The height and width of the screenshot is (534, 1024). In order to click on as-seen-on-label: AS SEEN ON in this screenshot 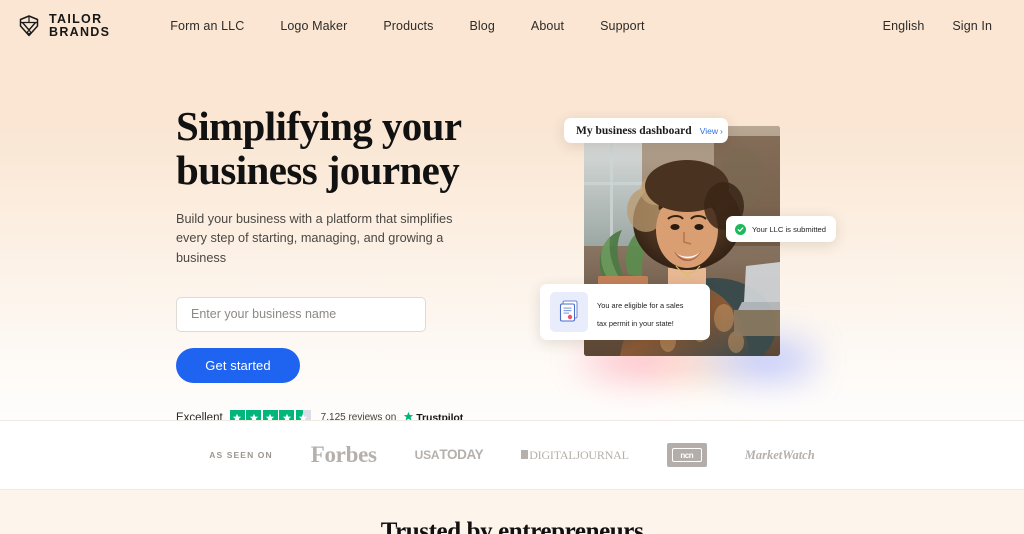, I will do `click(241, 455)`.